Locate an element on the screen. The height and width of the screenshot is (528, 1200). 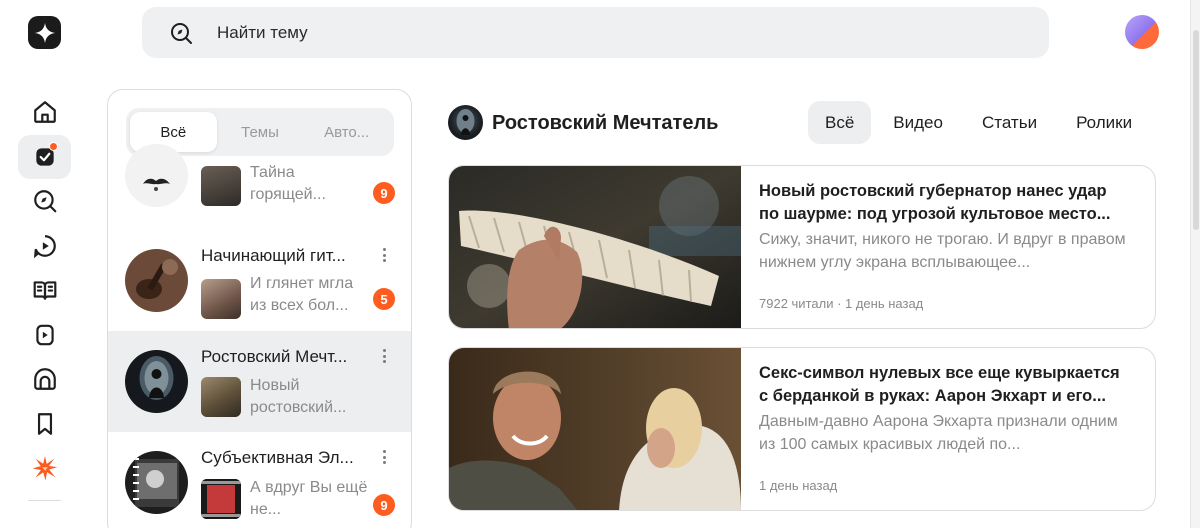
nav-item-clips is located at coordinates (44, 335).